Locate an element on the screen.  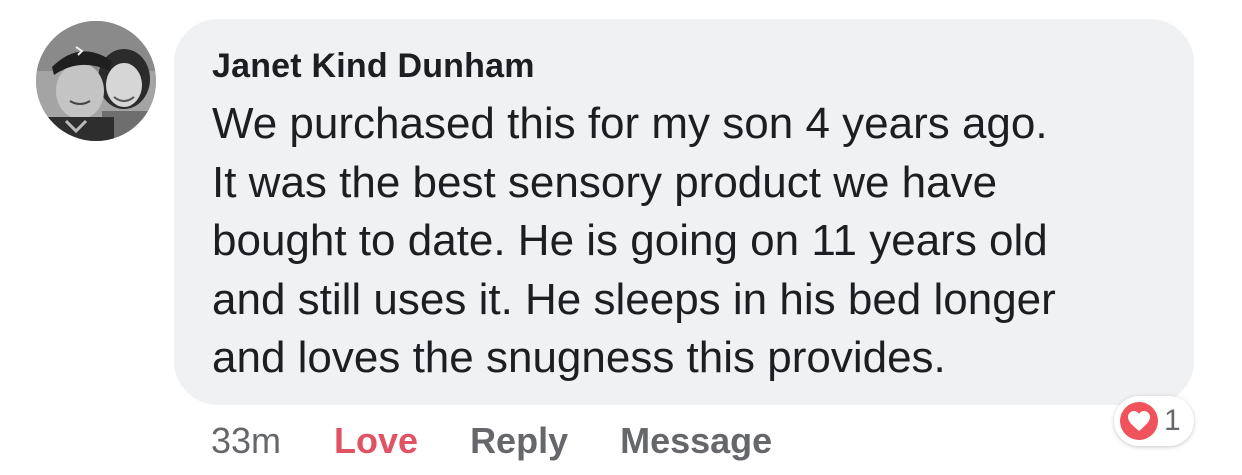
heart-icon is located at coordinates (1139, 421).